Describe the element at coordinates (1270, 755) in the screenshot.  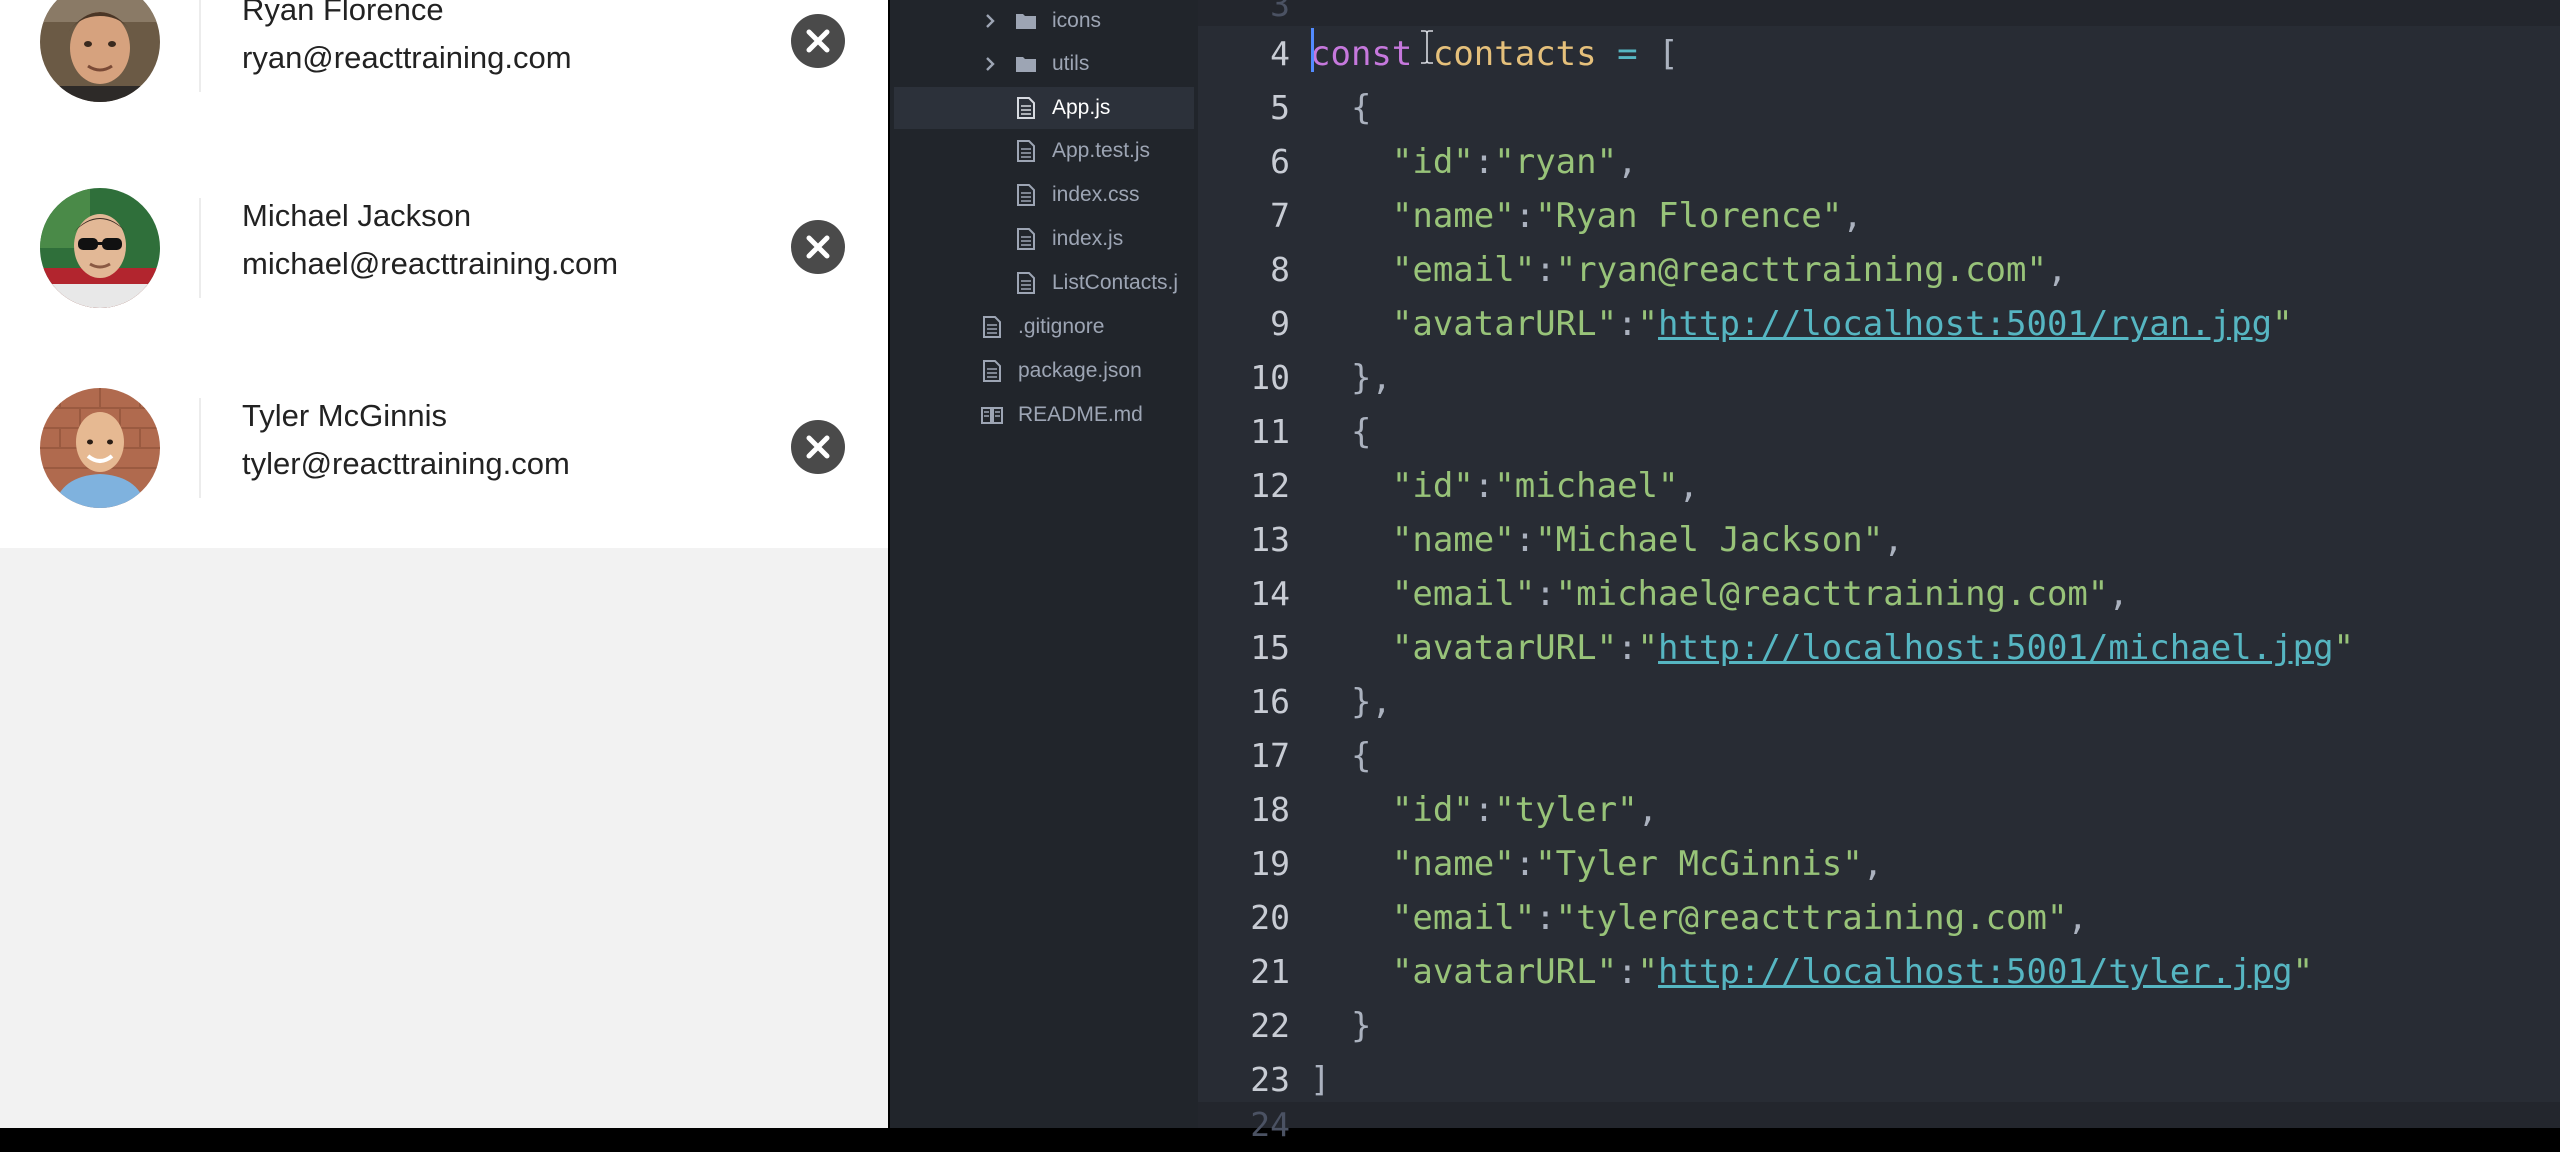
I see `line-number: 17` at that location.